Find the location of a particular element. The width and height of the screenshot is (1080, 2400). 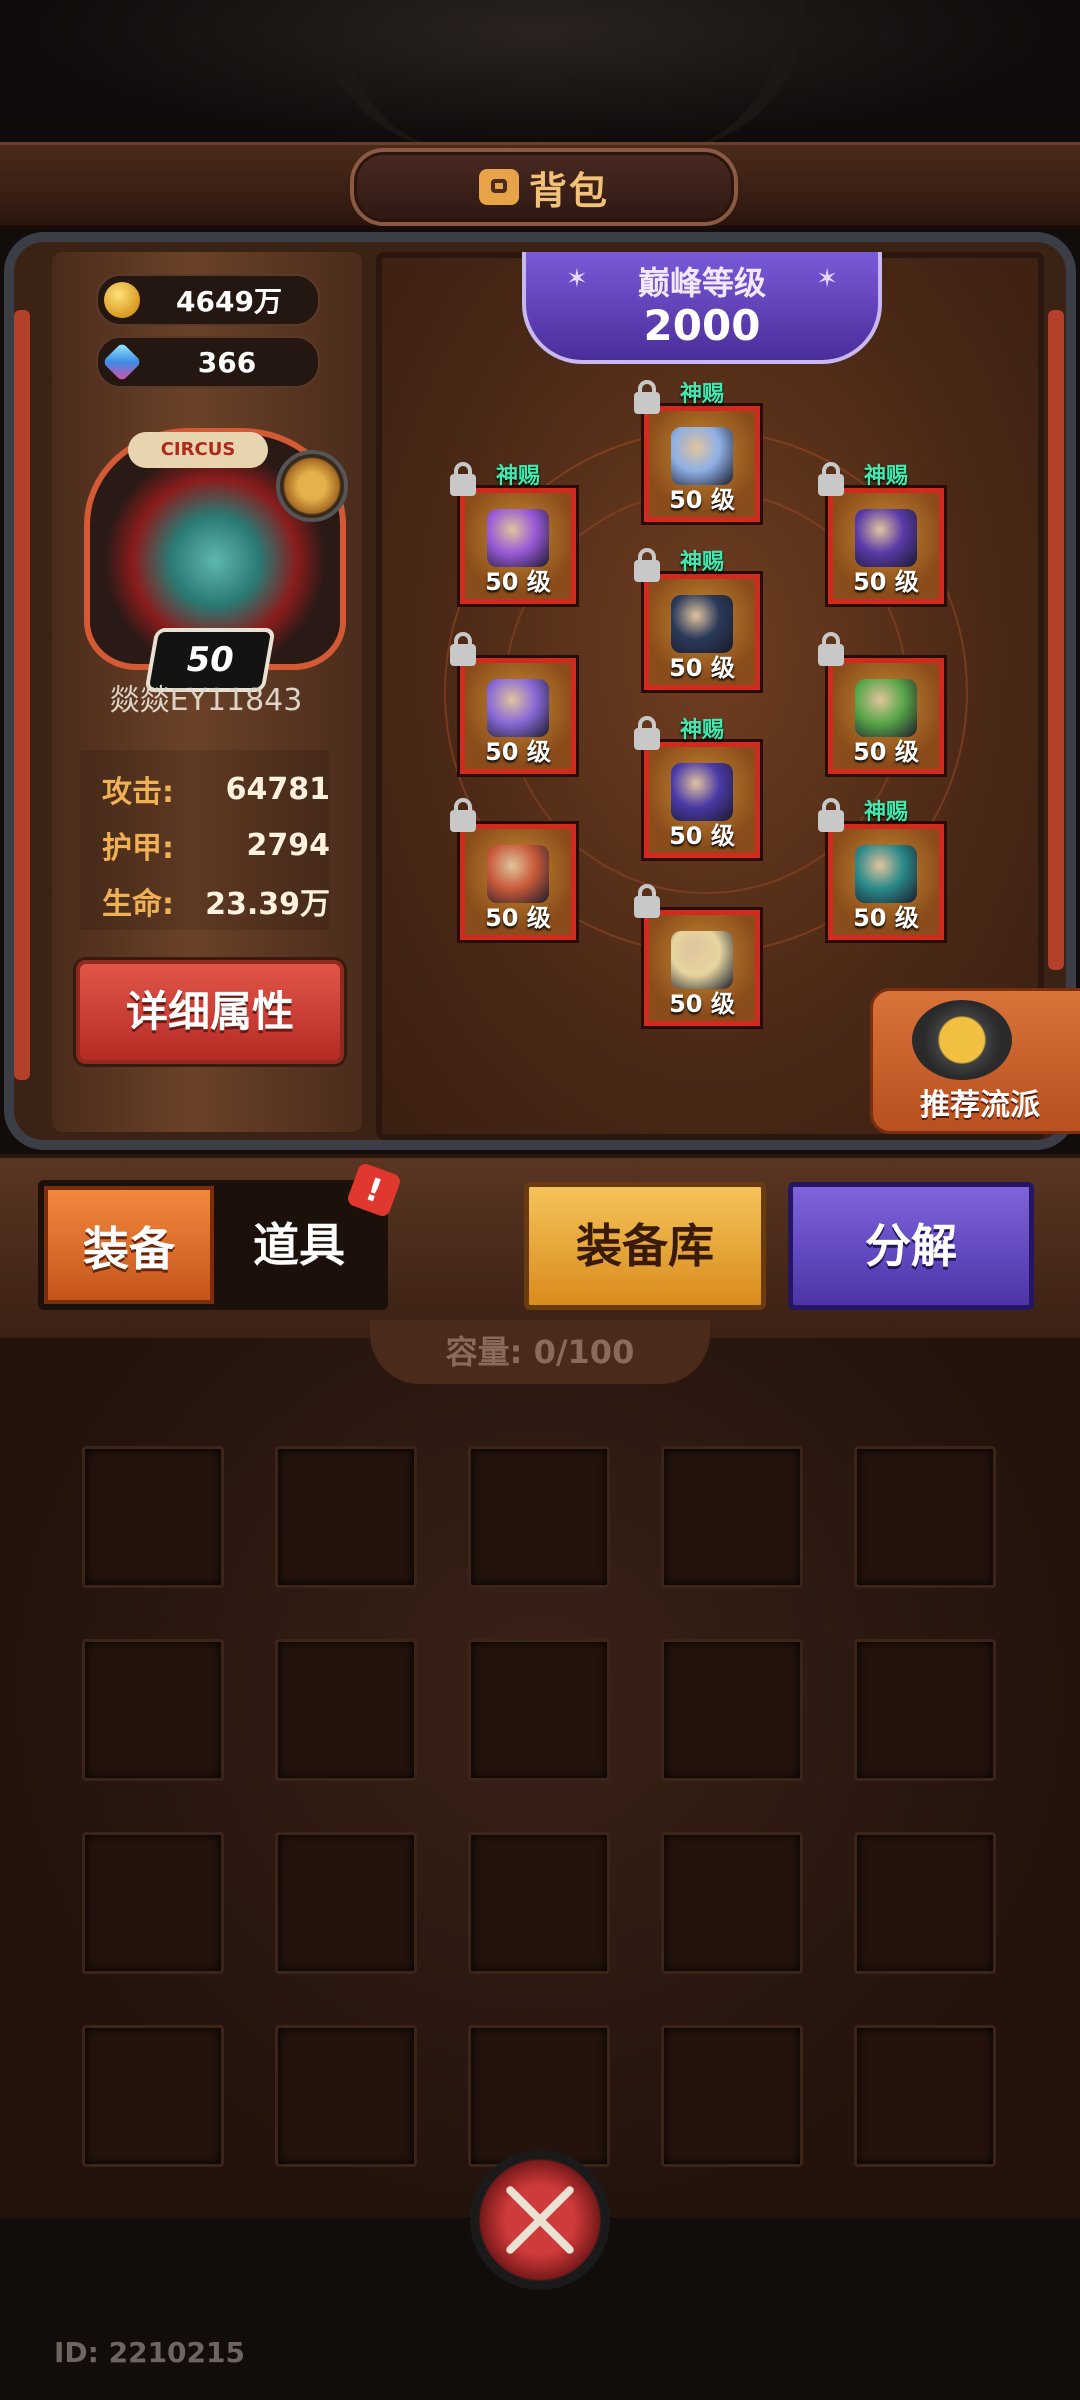

equipment-slot-armor: 50 级 is located at coordinates (702, 632).